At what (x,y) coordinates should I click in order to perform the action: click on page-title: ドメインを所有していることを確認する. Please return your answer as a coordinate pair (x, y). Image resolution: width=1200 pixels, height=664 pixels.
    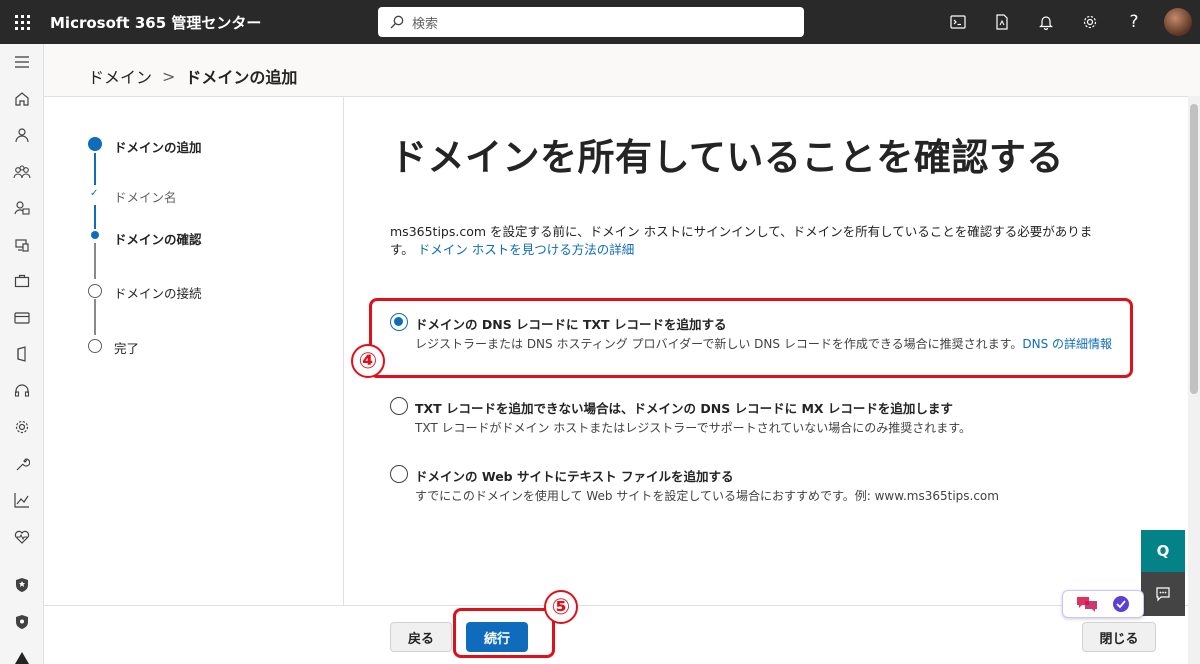
    Looking at the image, I should click on (727, 157).